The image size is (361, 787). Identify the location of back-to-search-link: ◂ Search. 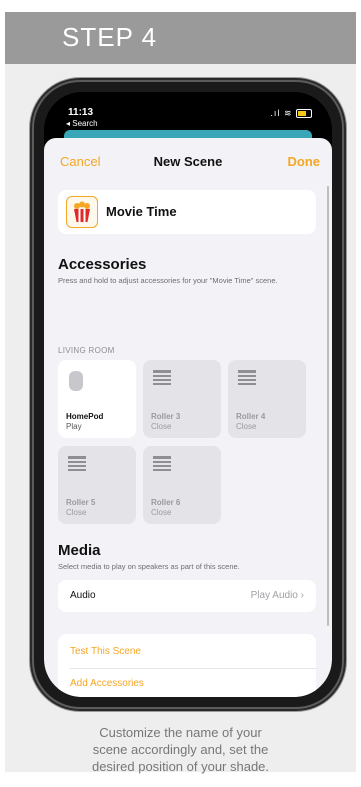
(82, 123).